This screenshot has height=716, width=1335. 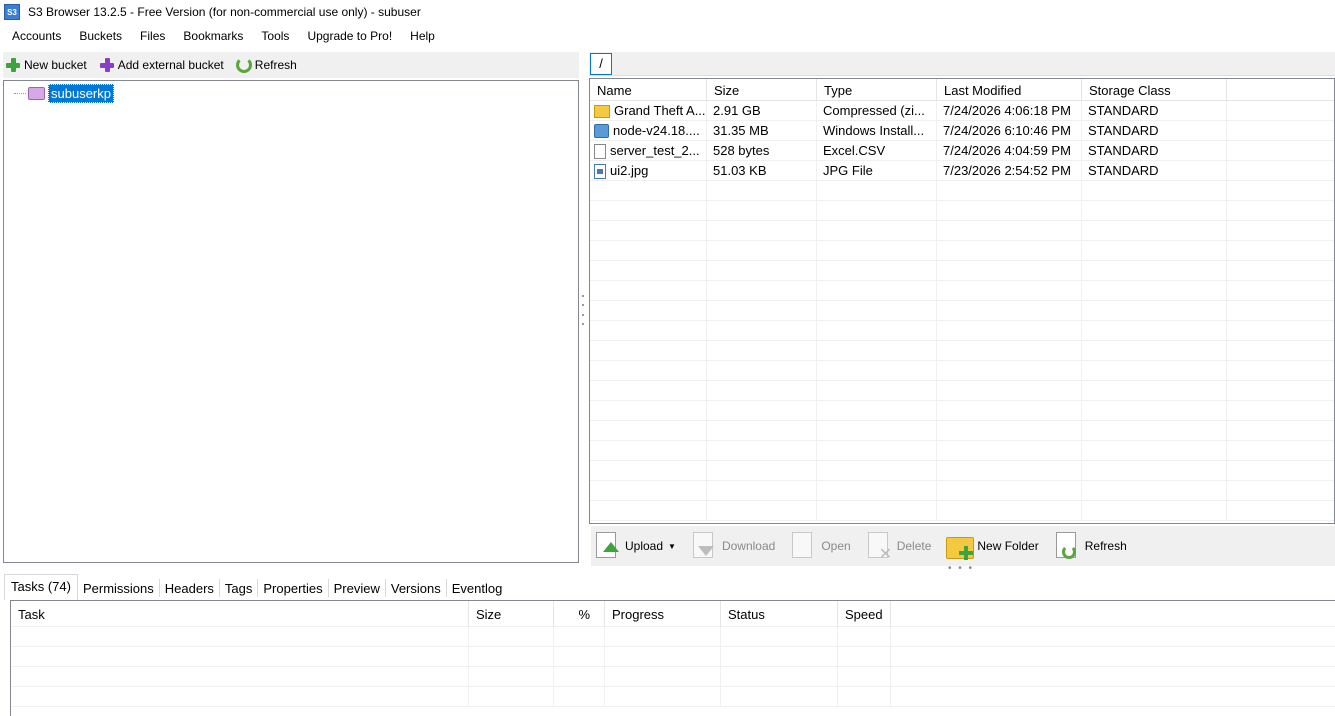 What do you see at coordinates (601, 64) in the screenshot?
I see `path-root-button: /` at bounding box center [601, 64].